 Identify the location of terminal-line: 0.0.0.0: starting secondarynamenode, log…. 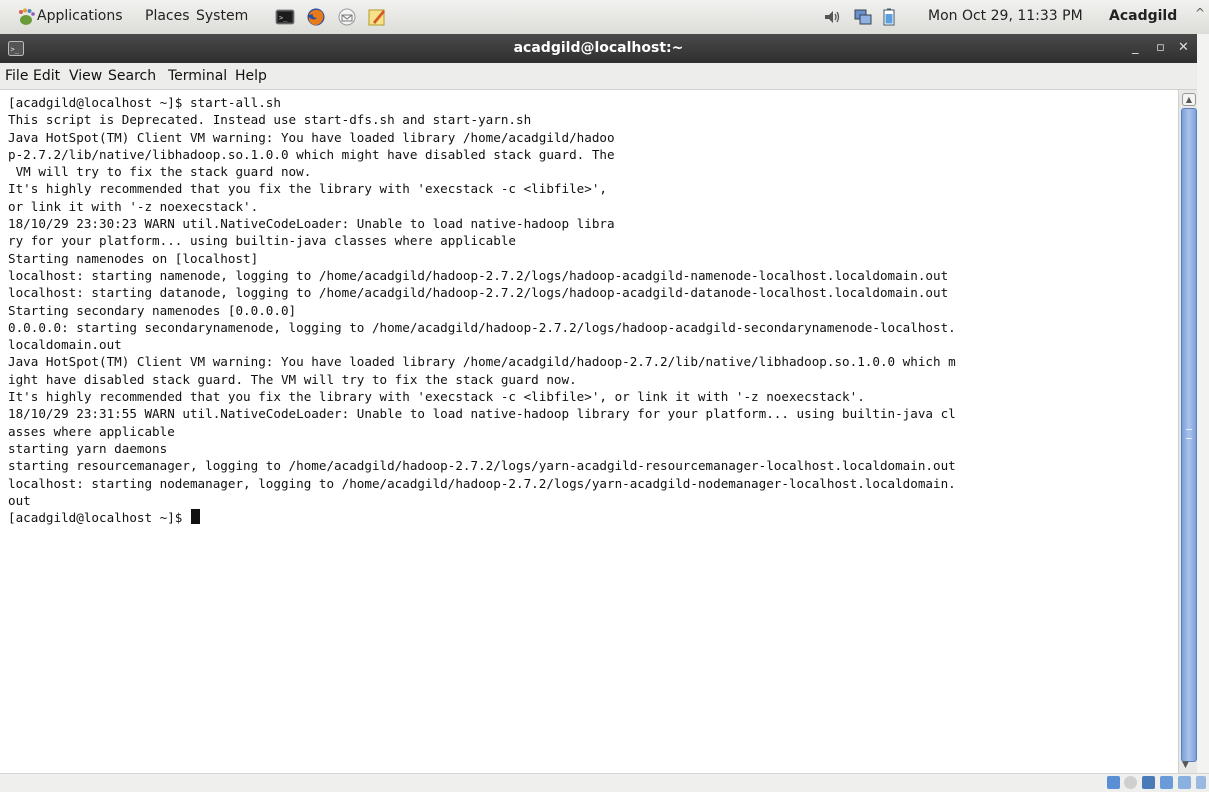
(482, 327).